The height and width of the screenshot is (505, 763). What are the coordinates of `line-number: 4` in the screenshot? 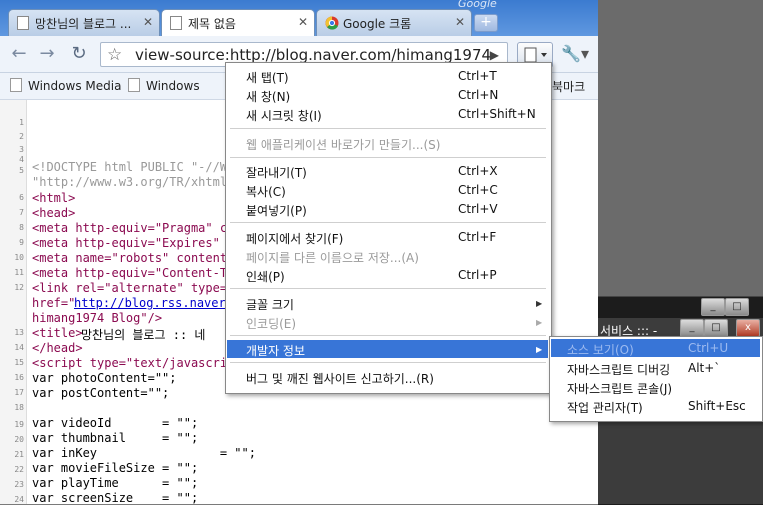 It's located at (21, 159).